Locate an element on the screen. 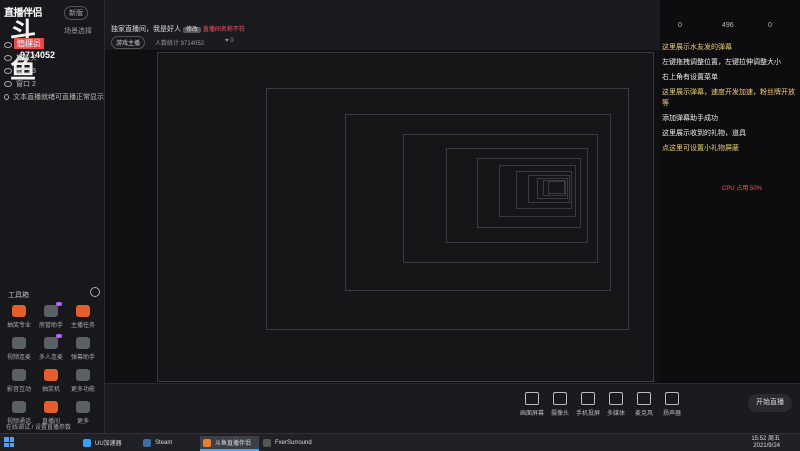 This screenshot has height=451, width=800. speaker-icon is located at coordinates (672, 398).